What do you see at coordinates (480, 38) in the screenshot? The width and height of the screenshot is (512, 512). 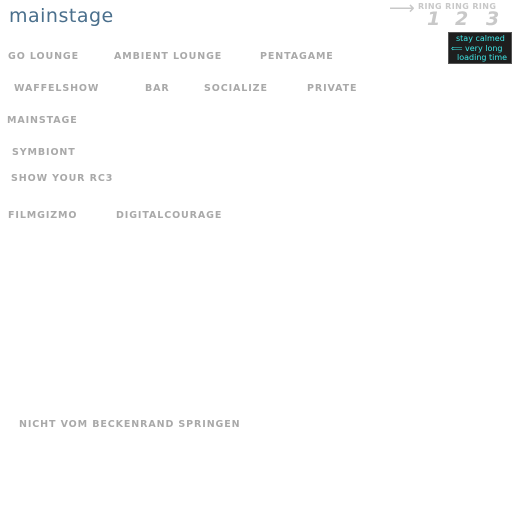 I see `loading-line-1: stay calmed` at bounding box center [480, 38].